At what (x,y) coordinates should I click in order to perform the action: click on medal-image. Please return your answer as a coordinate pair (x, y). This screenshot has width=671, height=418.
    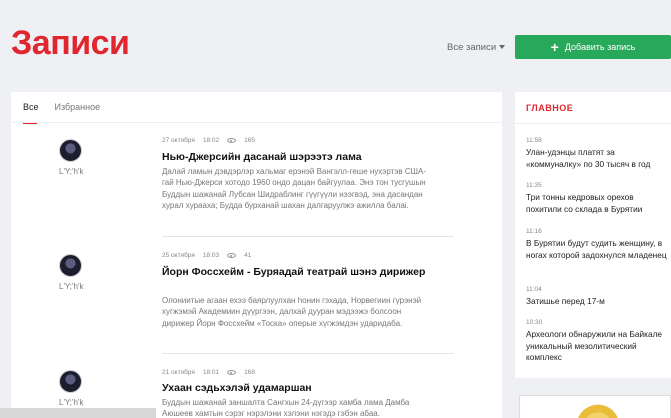
    Looking at the image, I should click on (598, 410).